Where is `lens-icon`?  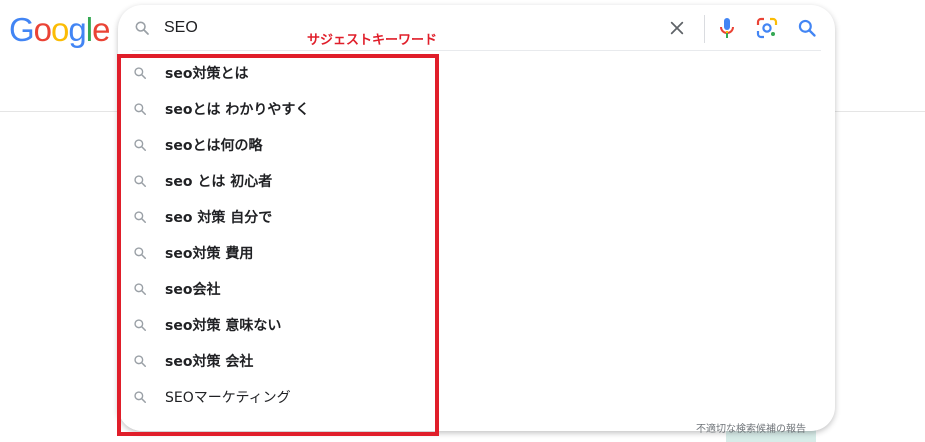
lens-icon is located at coordinates (767, 28).